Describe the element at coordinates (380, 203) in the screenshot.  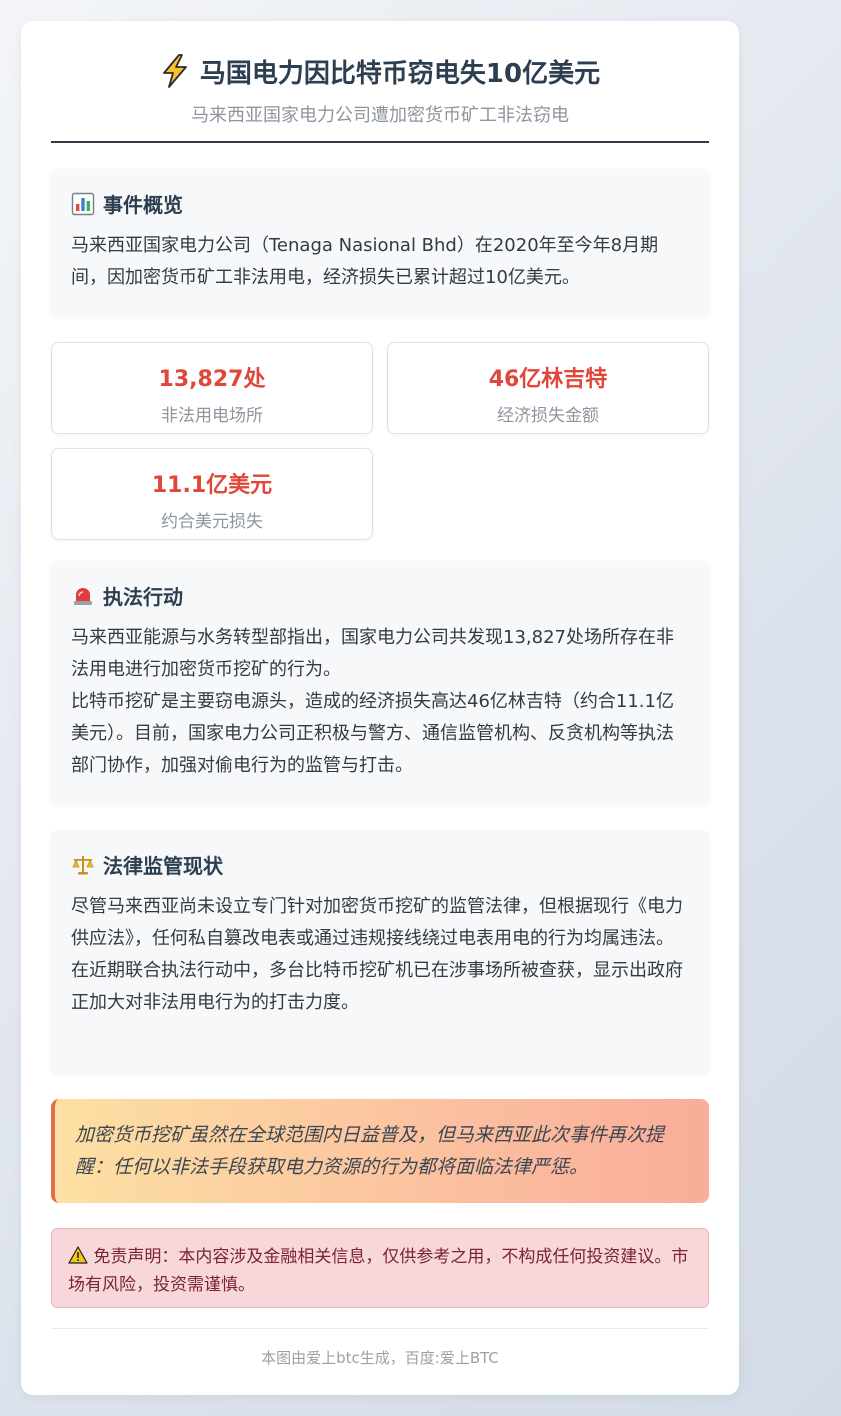
I see `overview-heading: 事件概览` at that location.